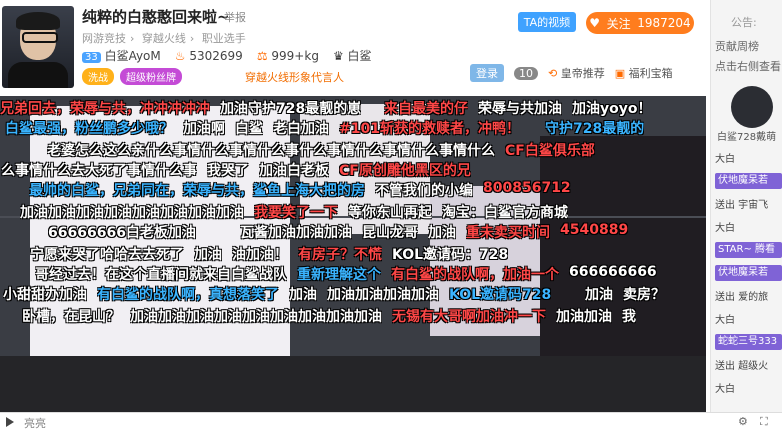  I want to click on danmaku-comment: 800856712, so click(527, 188).